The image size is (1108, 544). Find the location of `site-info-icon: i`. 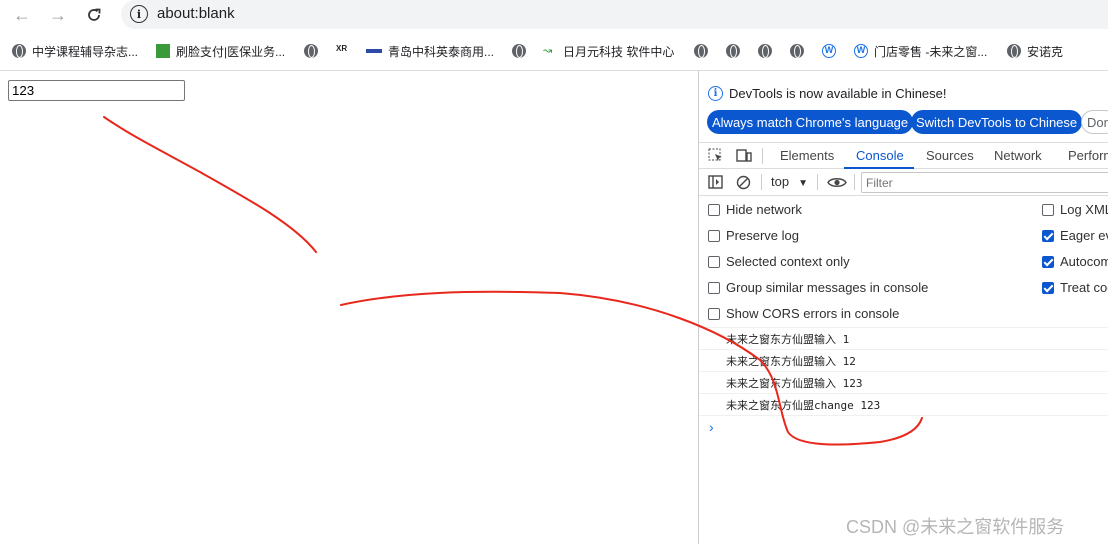

site-info-icon: i is located at coordinates (139, 14).